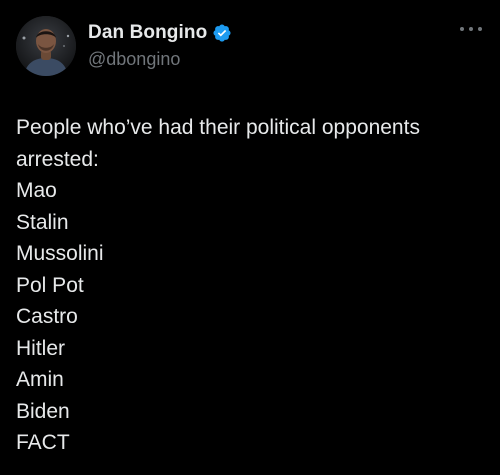  I want to click on author-display-name: Dan Bongino, so click(147, 33).